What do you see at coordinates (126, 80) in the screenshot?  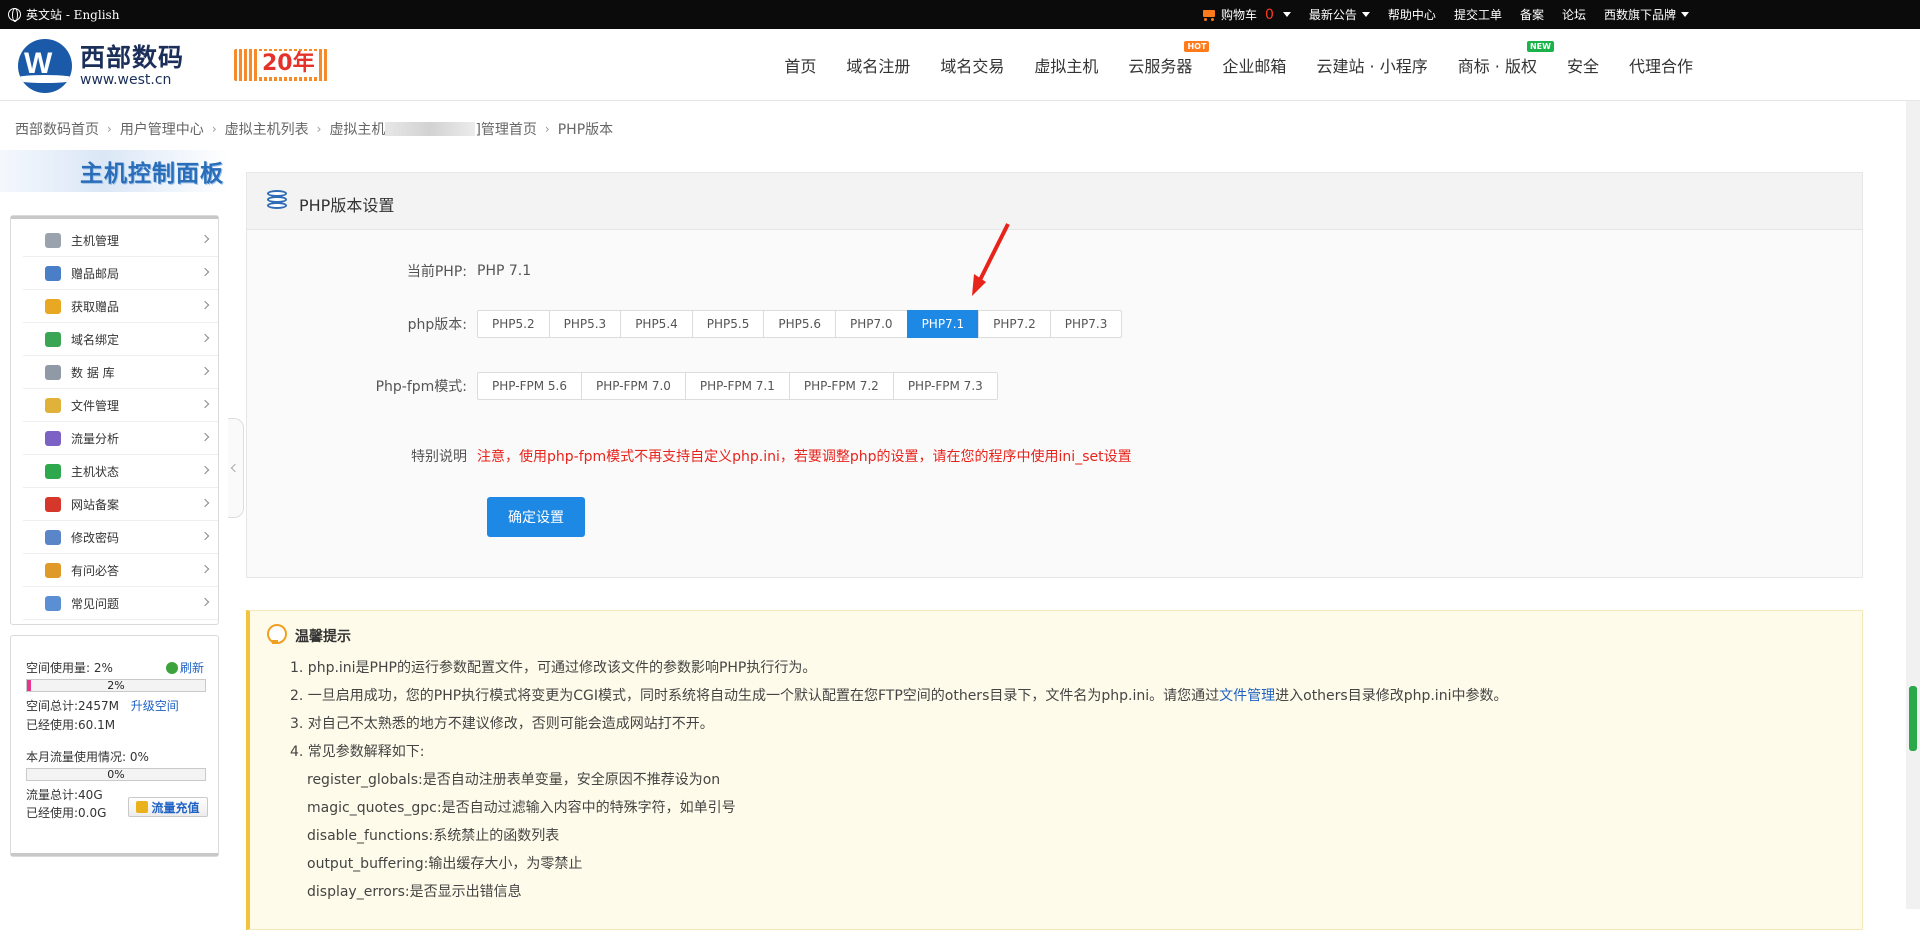 I see `logo-url: www.west.cn` at bounding box center [126, 80].